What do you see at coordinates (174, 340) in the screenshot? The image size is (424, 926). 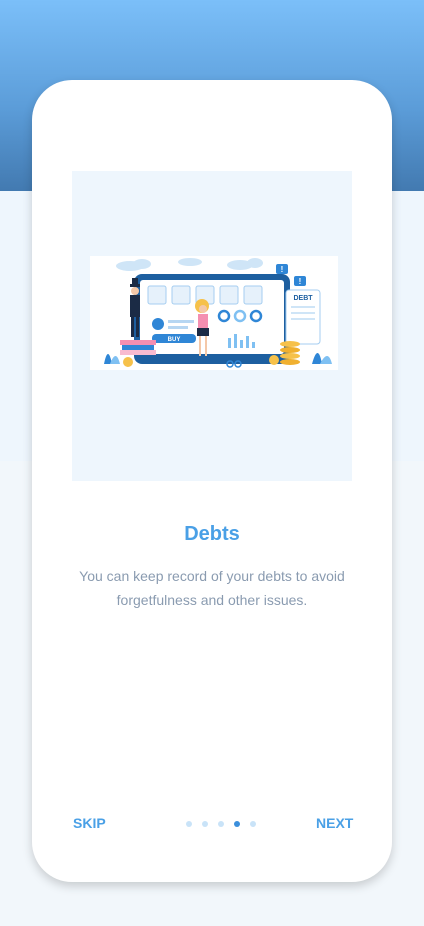 I see `buy-label: BUY` at bounding box center [174, 340].